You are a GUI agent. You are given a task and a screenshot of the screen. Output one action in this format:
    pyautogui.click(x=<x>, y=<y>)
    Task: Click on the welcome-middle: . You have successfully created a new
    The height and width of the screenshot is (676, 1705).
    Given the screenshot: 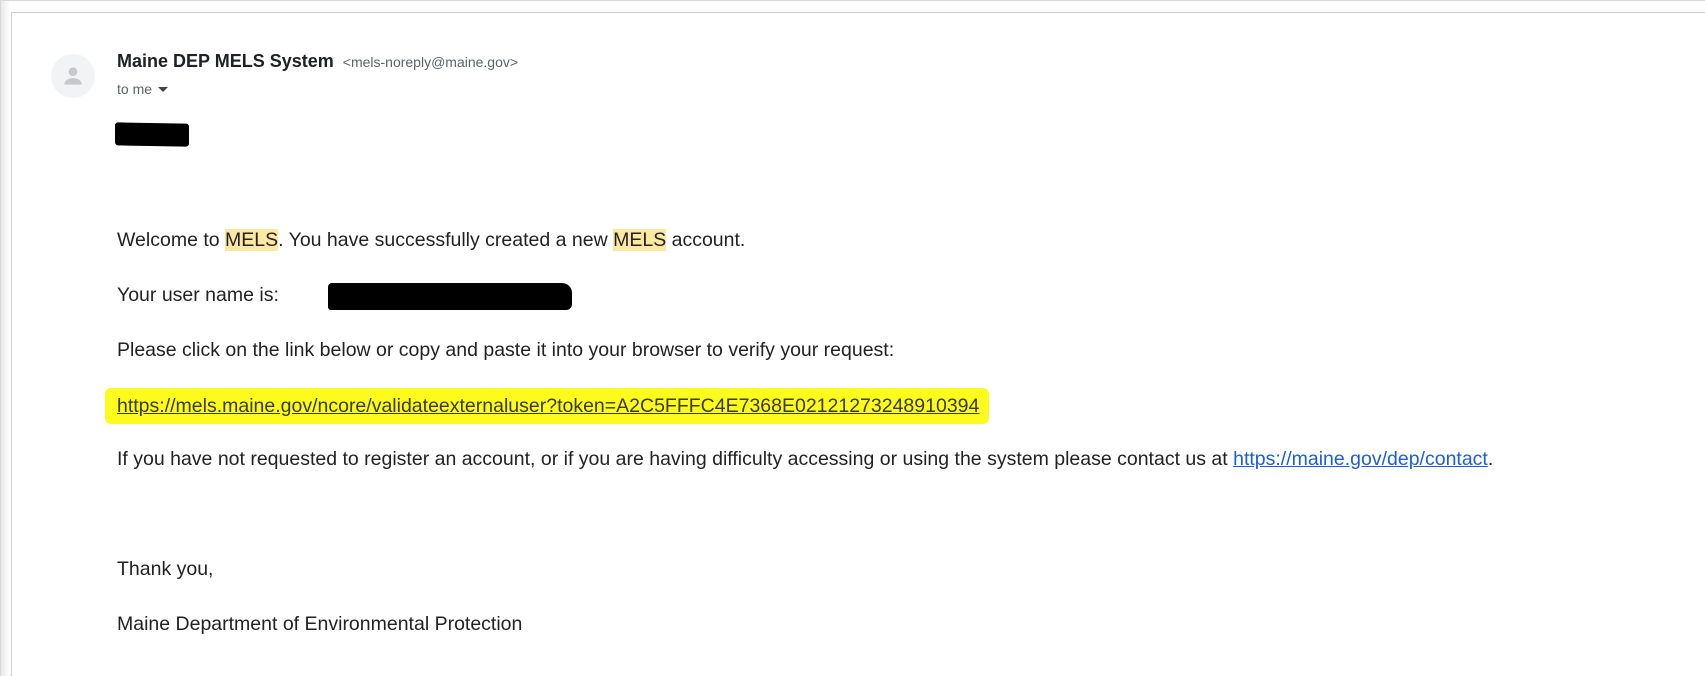 What is the action you would take?
    pyautogui.click(x=446, y=240)
    